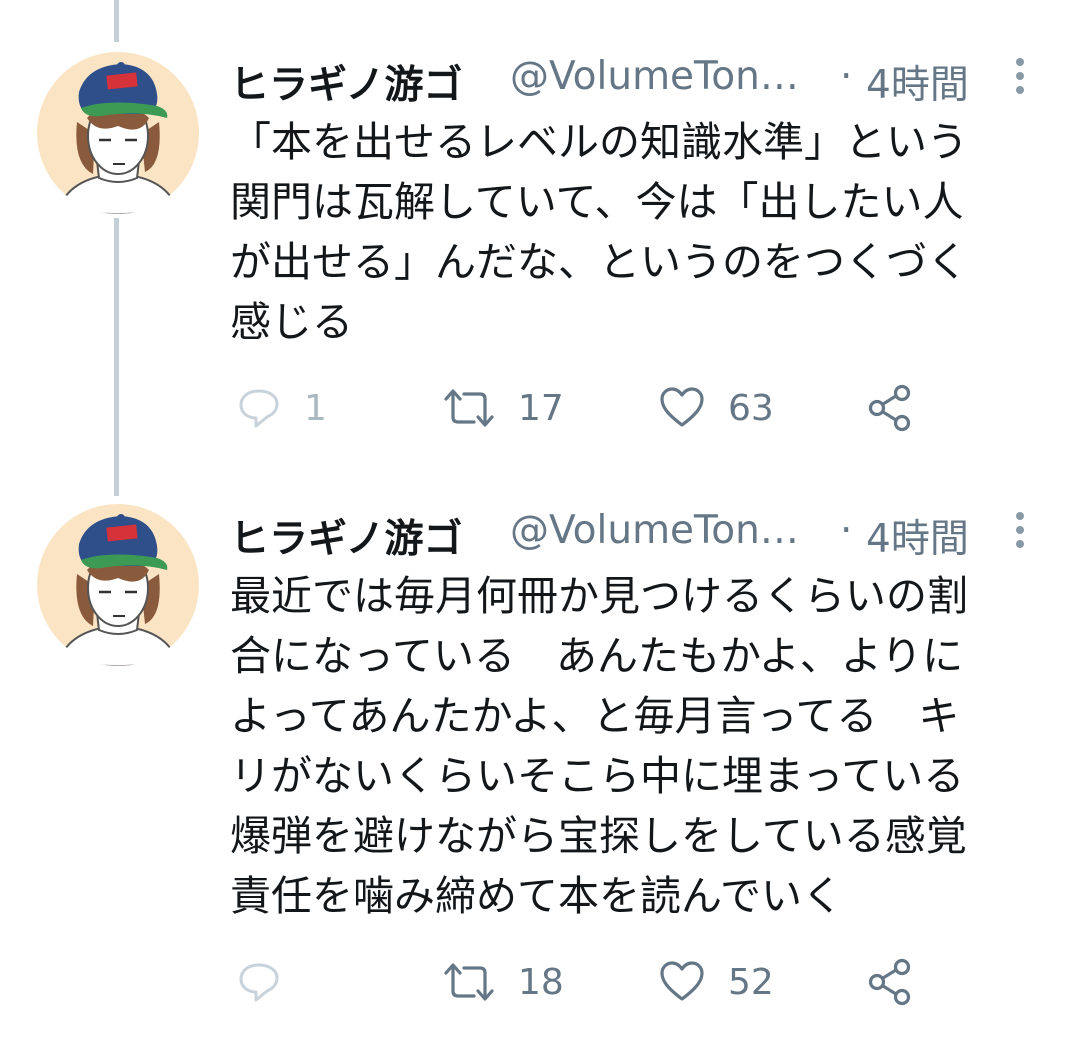 Image resolution: width=1080 pixels, height=1038 pixels. What do you see at coordinates (503, 982) in the screenshot?
I see `retweet-button: 18` at bounding box center [503, 982].